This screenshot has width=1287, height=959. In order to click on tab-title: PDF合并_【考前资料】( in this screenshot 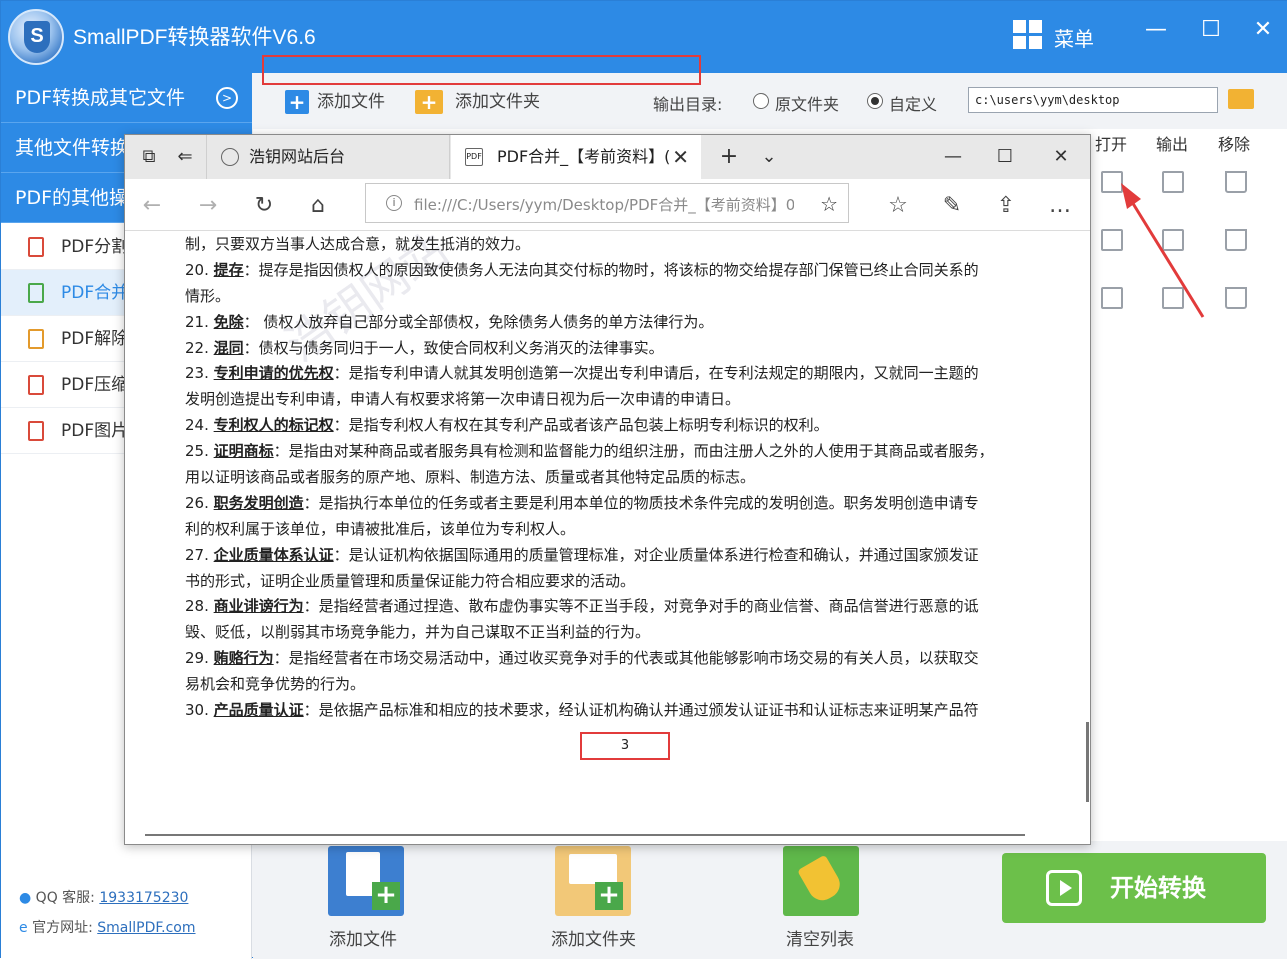, I will do `click(584, 156)`.